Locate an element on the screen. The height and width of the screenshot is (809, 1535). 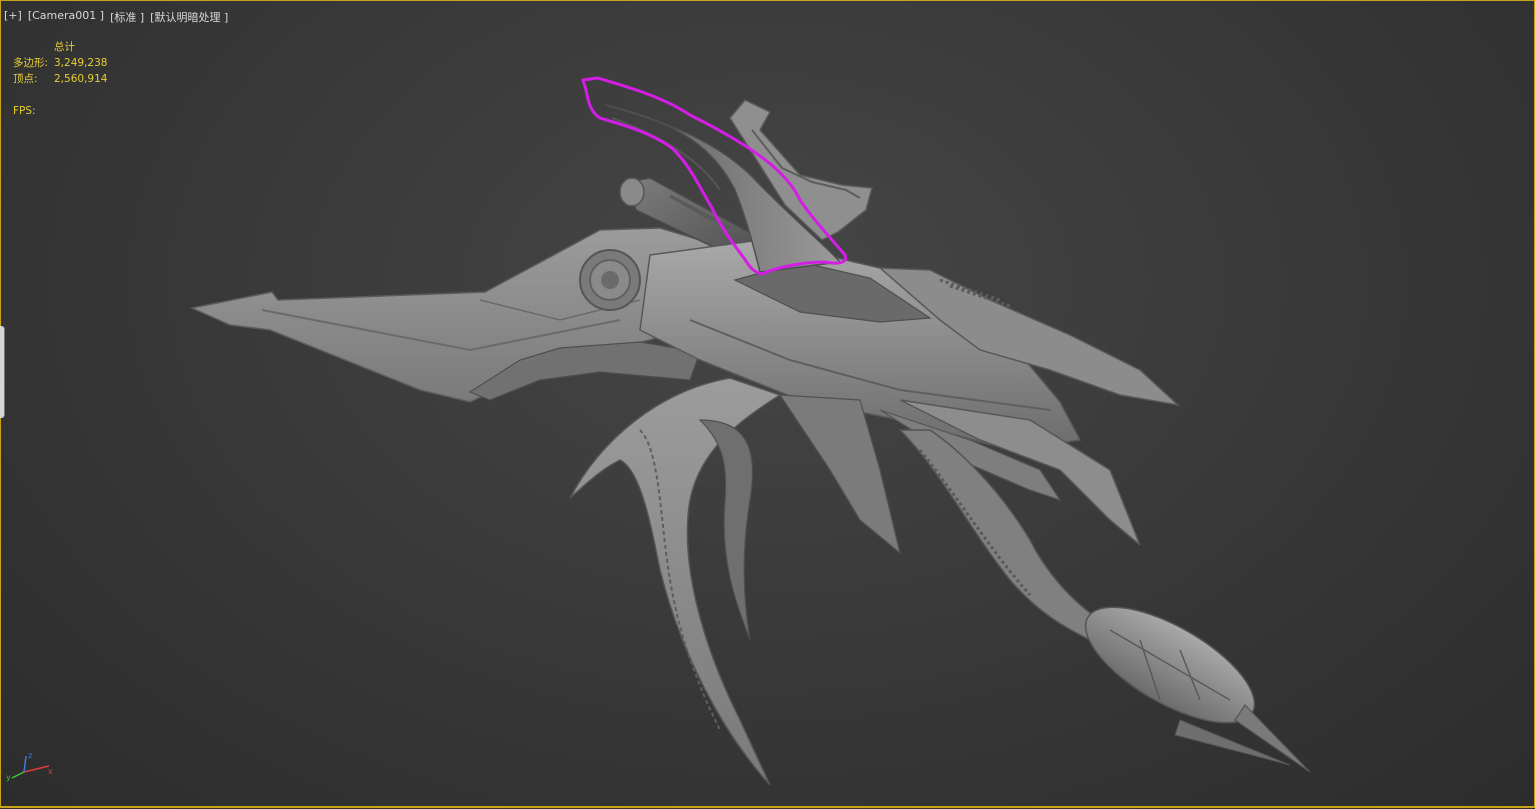
statistics-overlay: 总计 多边形: 3,249,238 顶点: 2,560,914 FPS: is located at coordinates (60, 79).